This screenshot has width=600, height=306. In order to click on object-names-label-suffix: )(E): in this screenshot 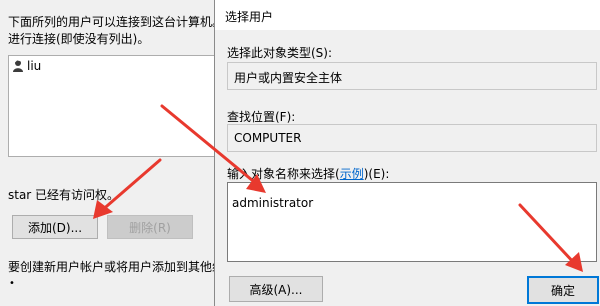, I will do `click(376, 174)`.